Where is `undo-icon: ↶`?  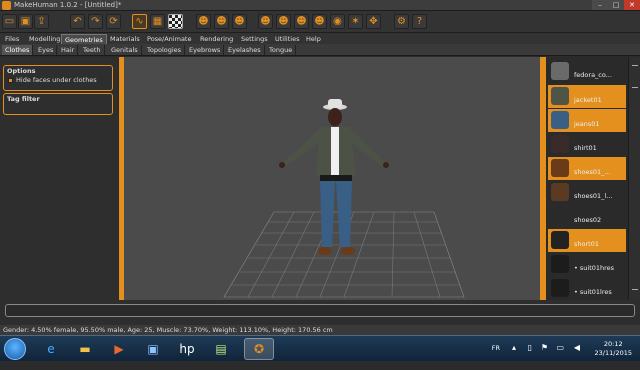 undo-icon: ↶ is located at coordinates (77, 21).